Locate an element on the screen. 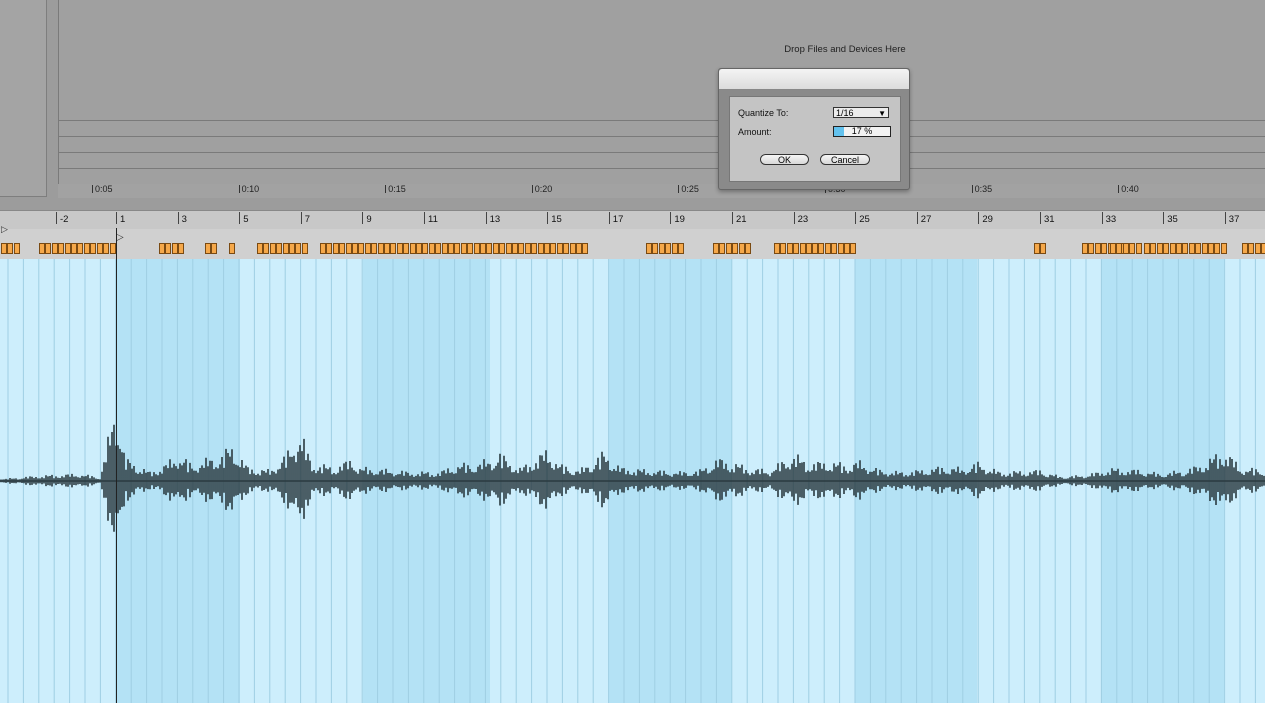 Image resolution: width=1265 pixels, height=703 pixels. dialog-titlebar is located at coordinates (814, 79).